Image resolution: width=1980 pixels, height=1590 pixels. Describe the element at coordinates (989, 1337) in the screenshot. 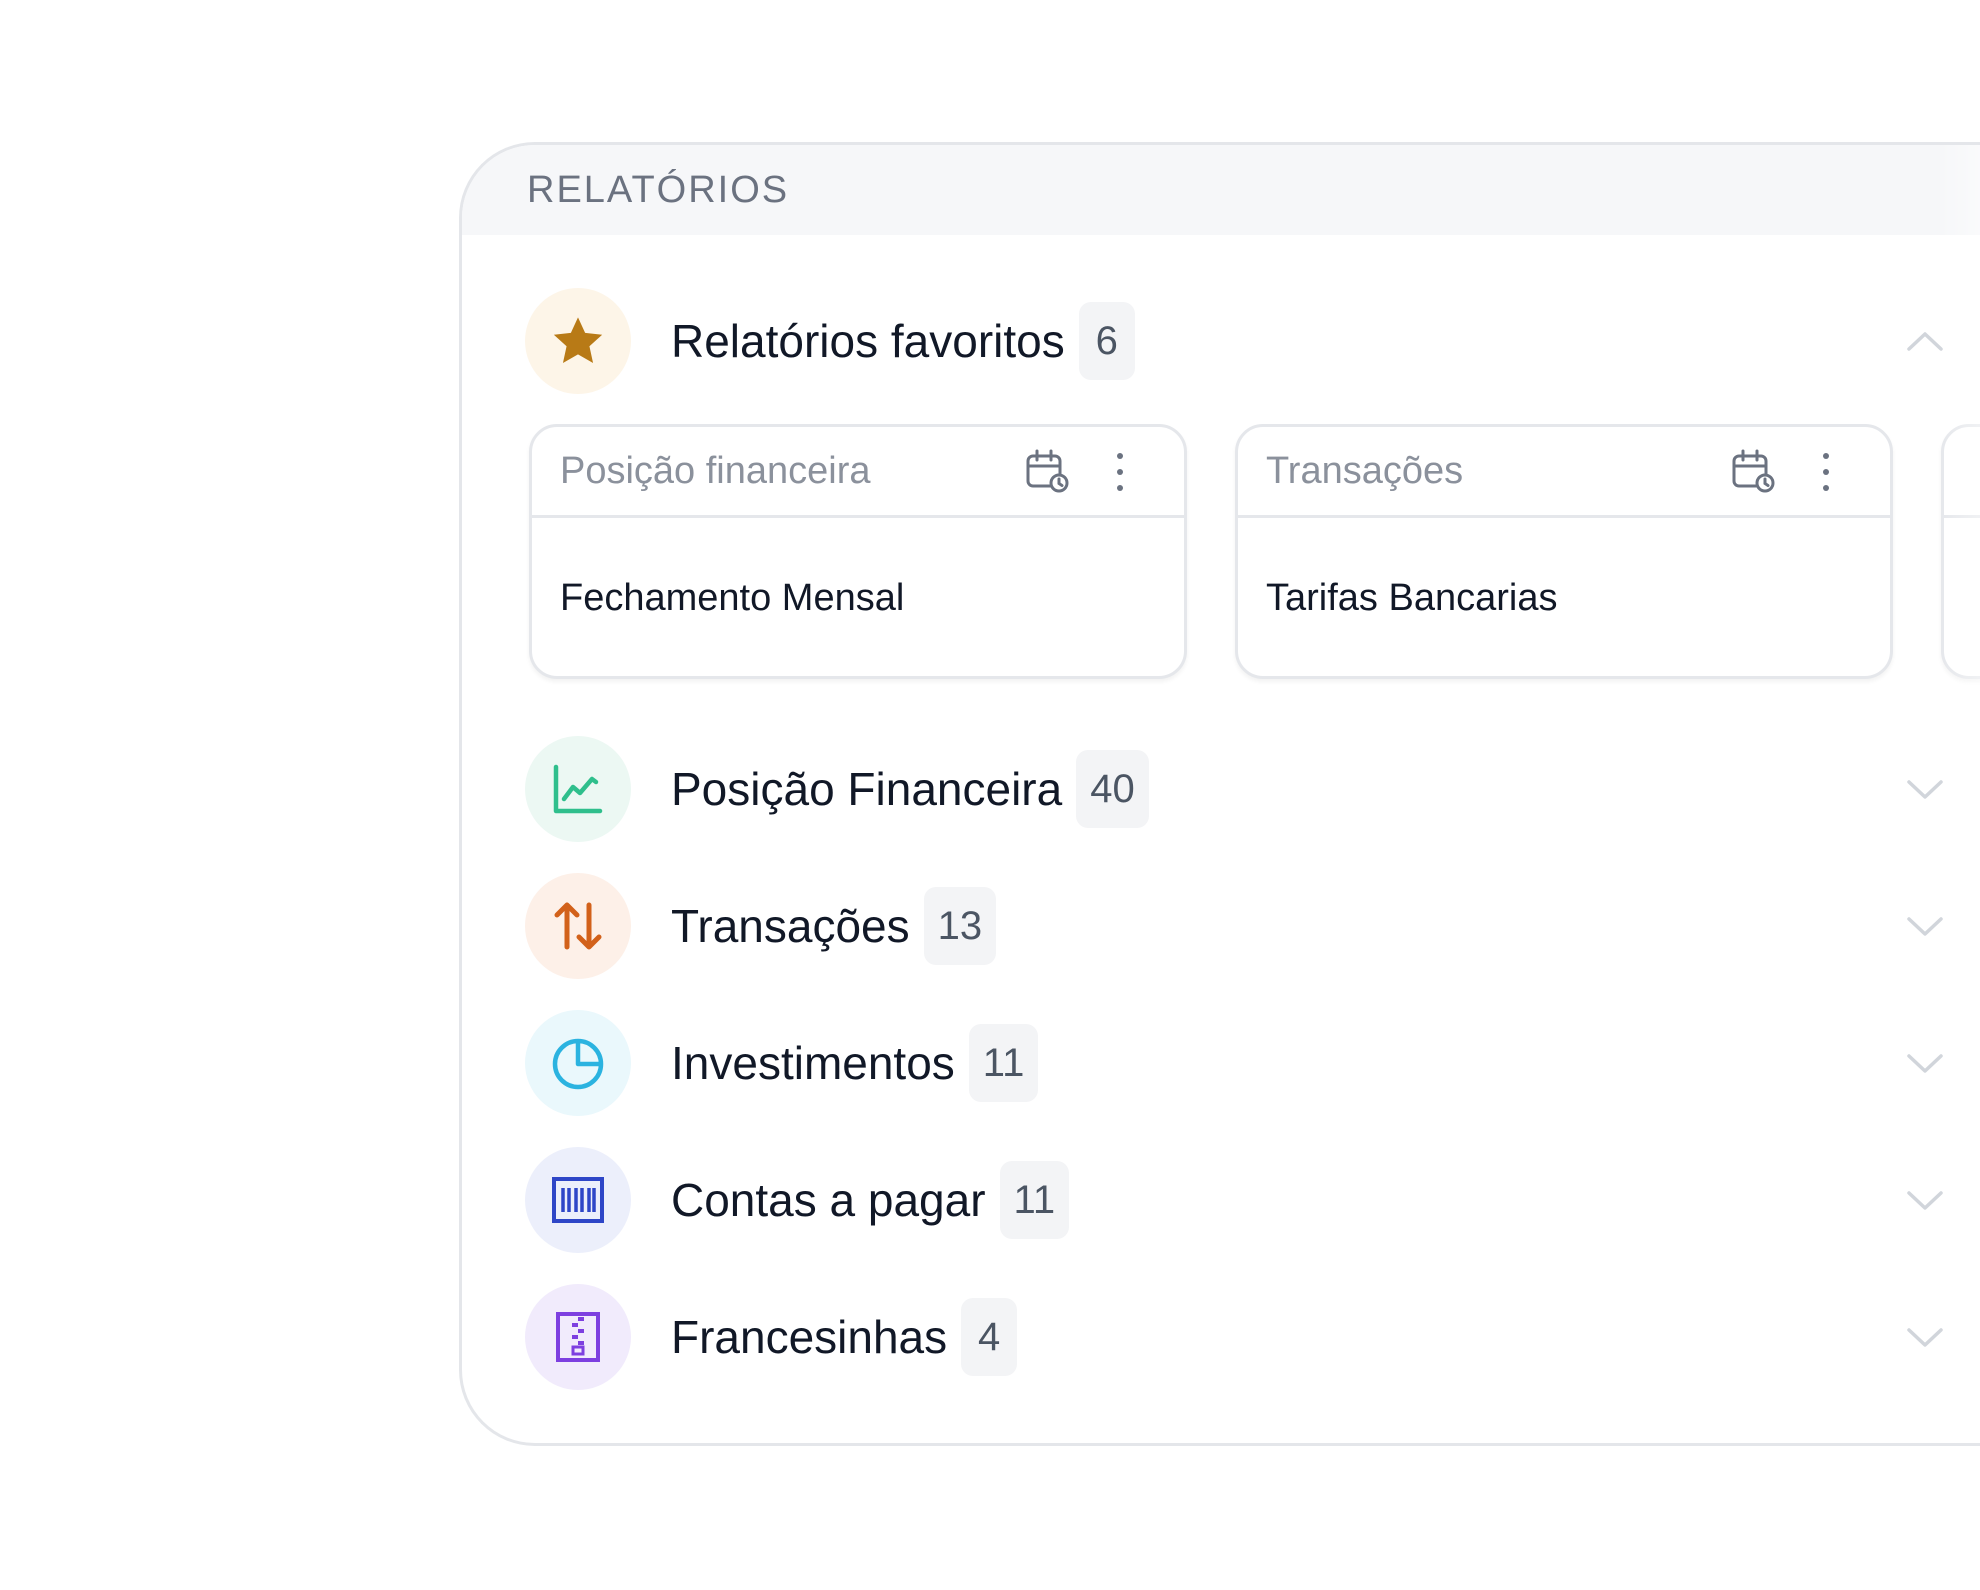

I see `category-count: 4` at that location.